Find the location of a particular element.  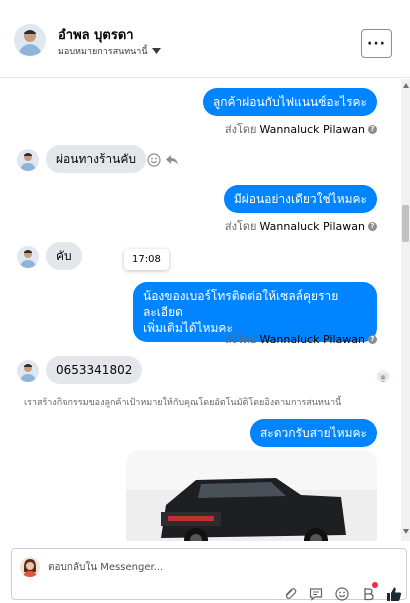

thread-scrollbar is located at coordinates (405, 310).